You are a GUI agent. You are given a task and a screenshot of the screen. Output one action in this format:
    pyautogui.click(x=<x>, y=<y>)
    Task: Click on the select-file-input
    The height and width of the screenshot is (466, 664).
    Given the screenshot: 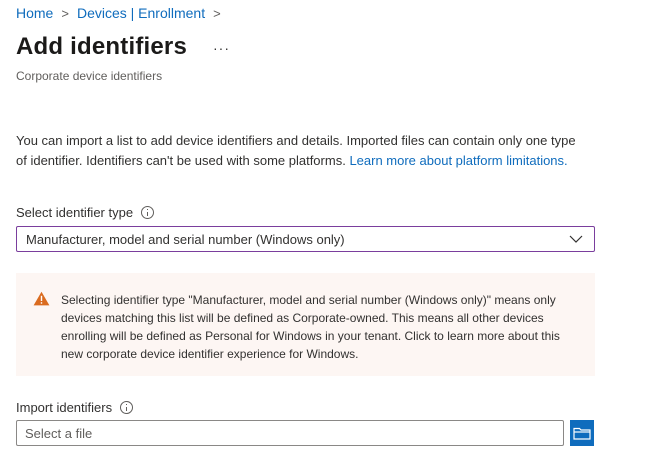 What is the action you would take?
    pyautogui.click(x=290, y=433)
    